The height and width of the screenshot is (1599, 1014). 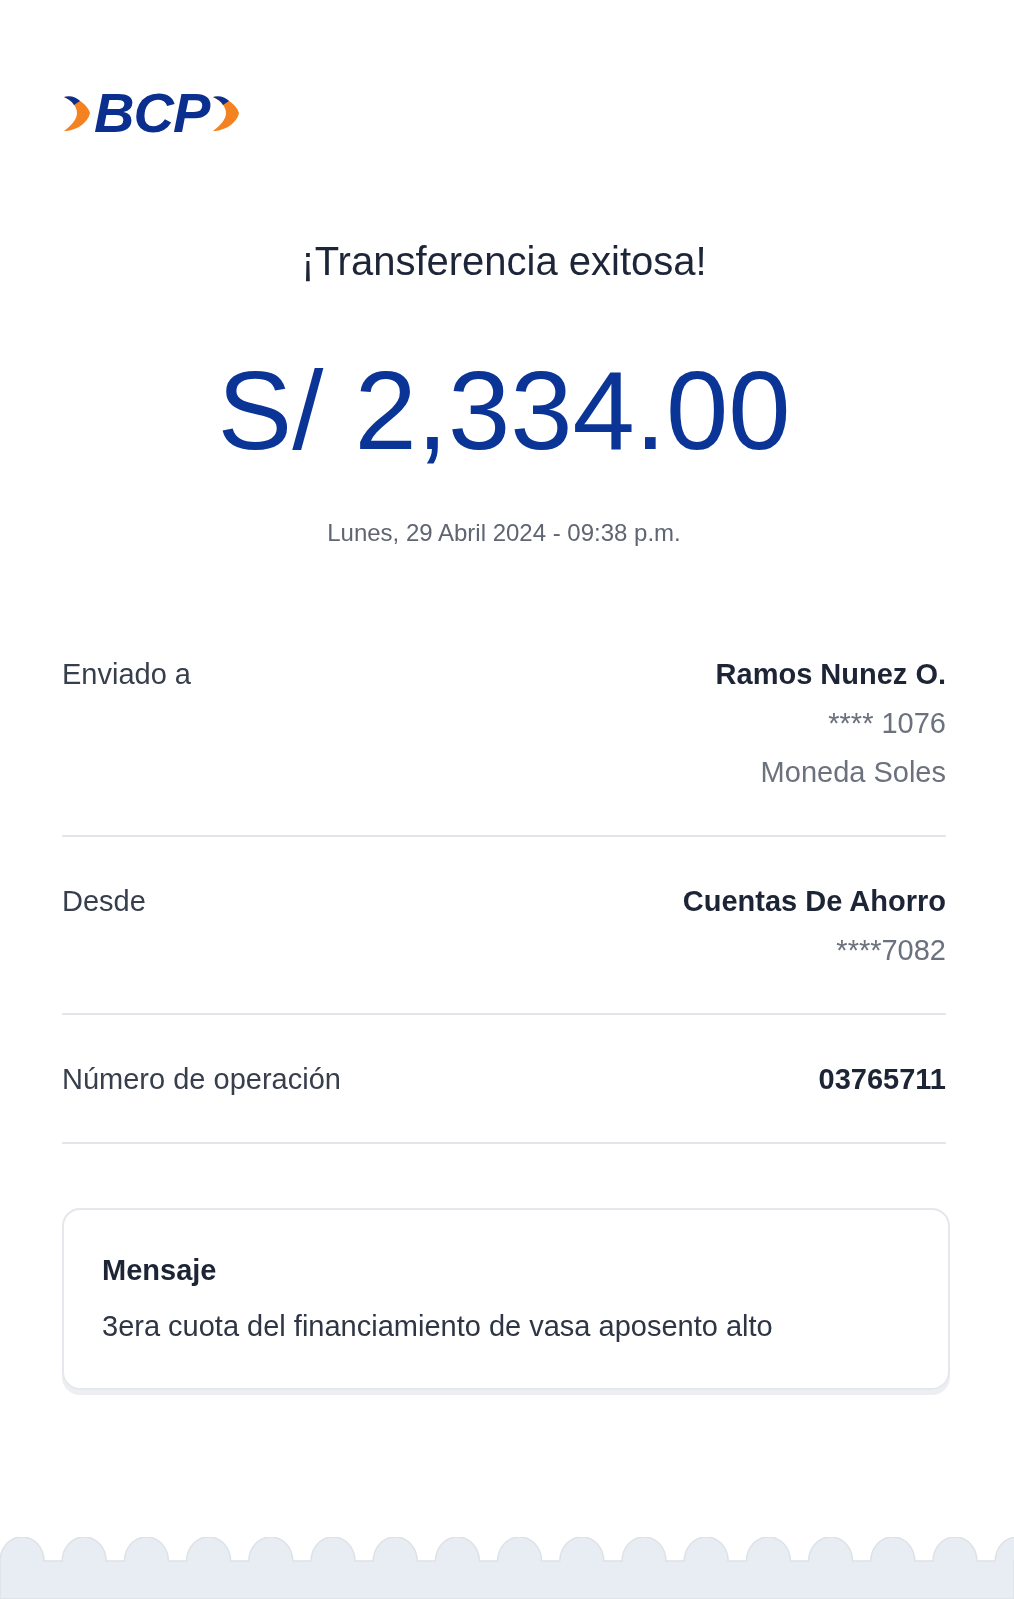 What do you see at coordinates (814, 901) in the screenshot?
I see `detail-value: Cuentas De Ahorro` at bounding box center [814, 901].